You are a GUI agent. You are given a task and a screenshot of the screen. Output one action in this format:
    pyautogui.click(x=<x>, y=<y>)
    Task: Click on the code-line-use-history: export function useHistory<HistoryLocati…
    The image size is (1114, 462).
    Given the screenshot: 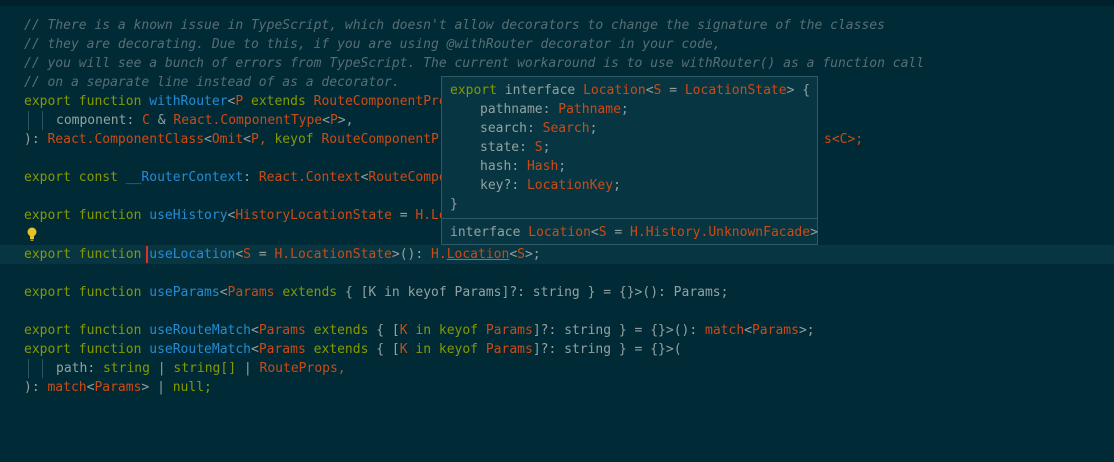 What is the action you would take?
    pyautogui.click(x=235, y=215)
    